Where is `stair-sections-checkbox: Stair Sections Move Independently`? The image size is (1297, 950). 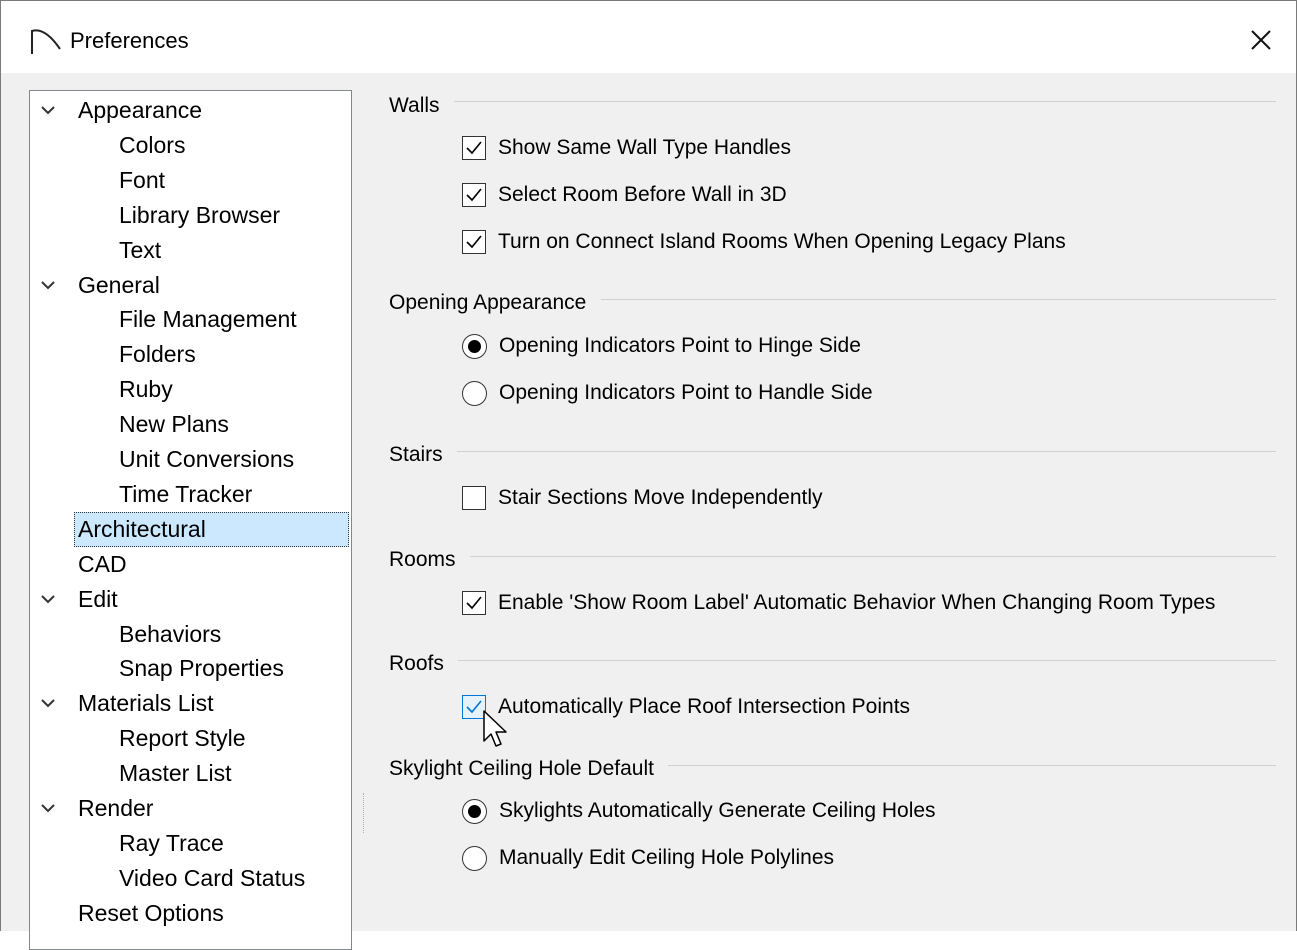 stair-sections-checkbox: Stair Sections Move Independently is located at coordinates (642, 498).